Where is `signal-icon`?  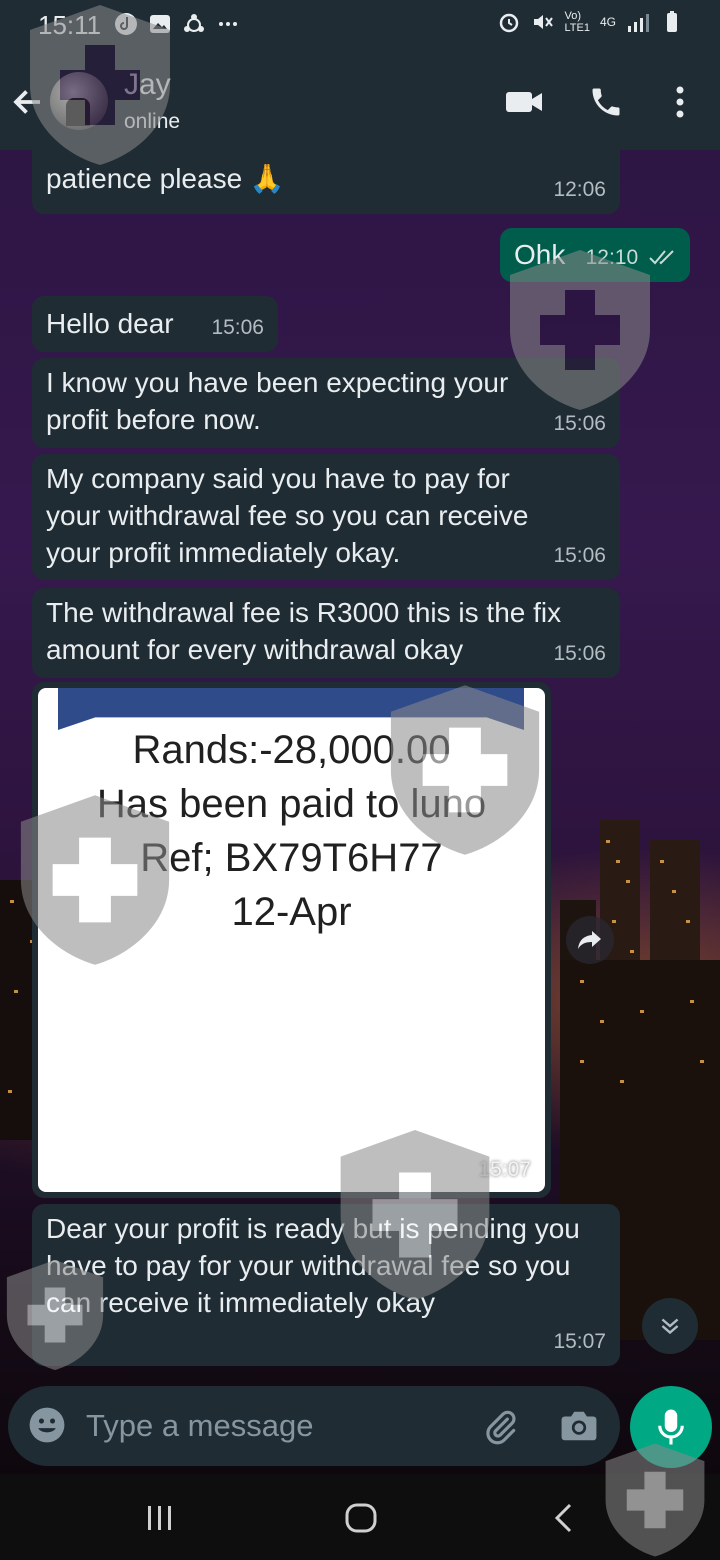 signal-icon is located at coordinates (638, 23).